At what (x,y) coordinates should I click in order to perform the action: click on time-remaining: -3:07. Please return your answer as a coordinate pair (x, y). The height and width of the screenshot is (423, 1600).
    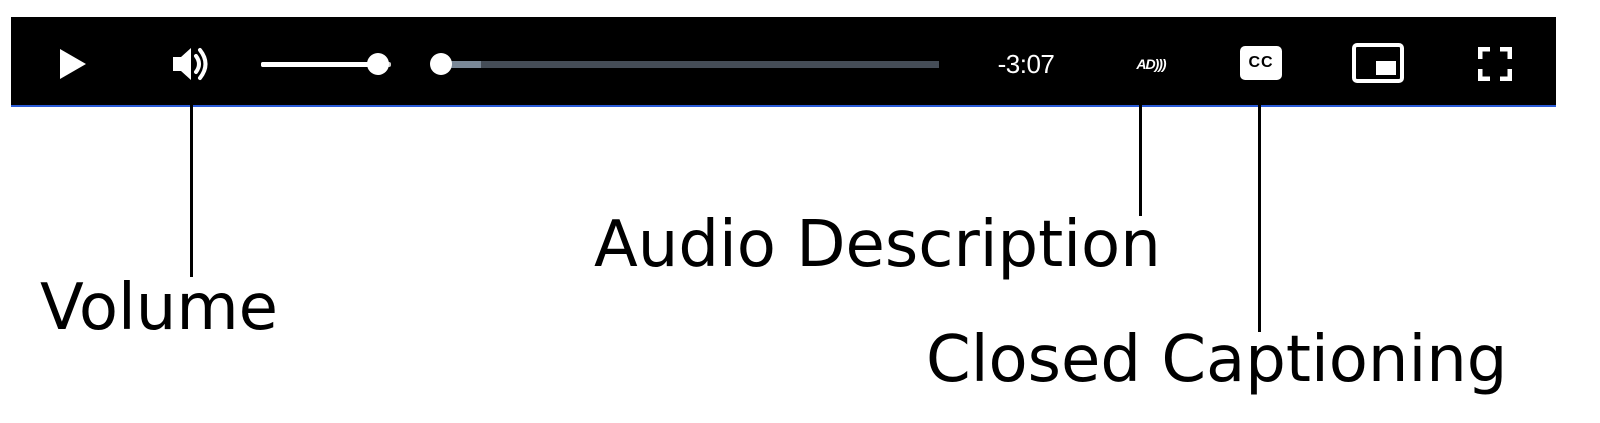
    Looking at the image, I should click on (1026, 64).